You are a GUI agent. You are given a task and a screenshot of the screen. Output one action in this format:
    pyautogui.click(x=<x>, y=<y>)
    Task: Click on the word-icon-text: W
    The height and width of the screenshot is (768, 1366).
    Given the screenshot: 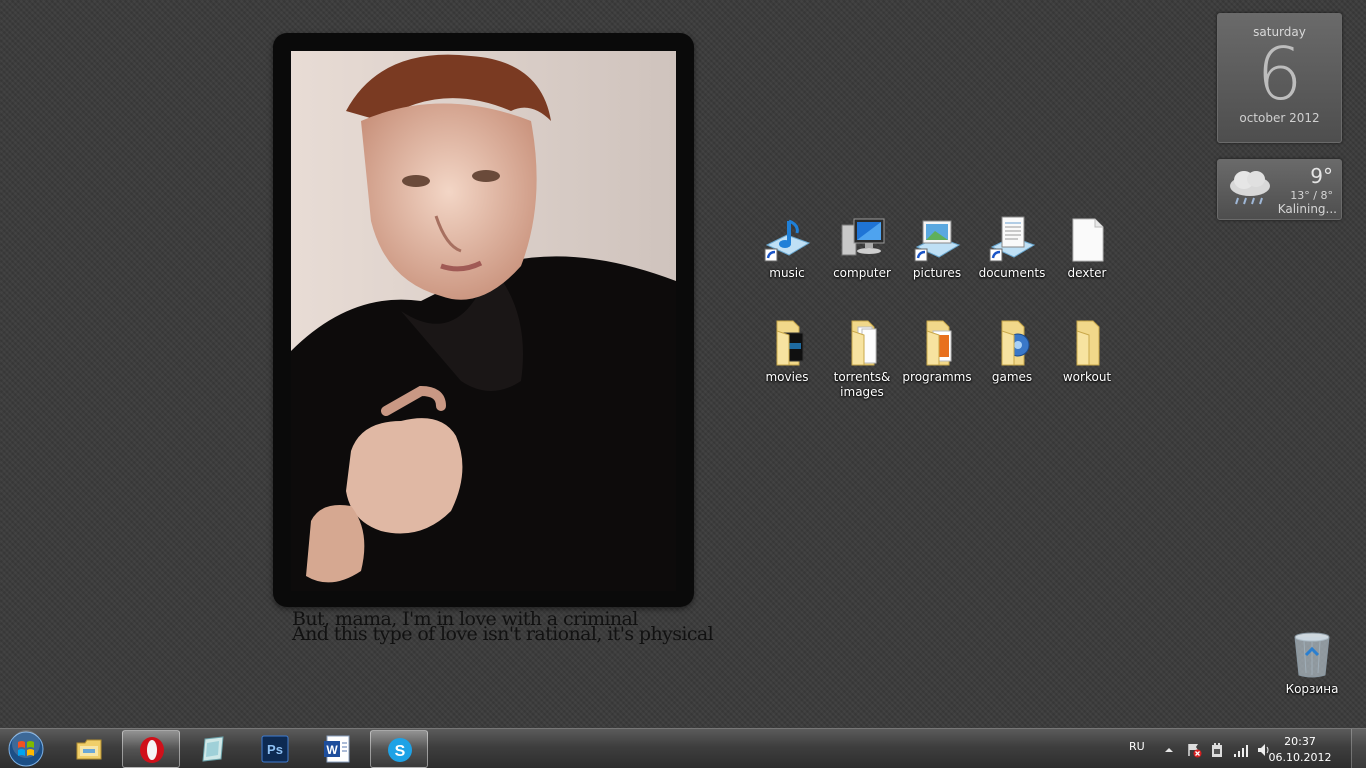 What is the action you would take?
    pyautogui.click(x=332, y=750)
    